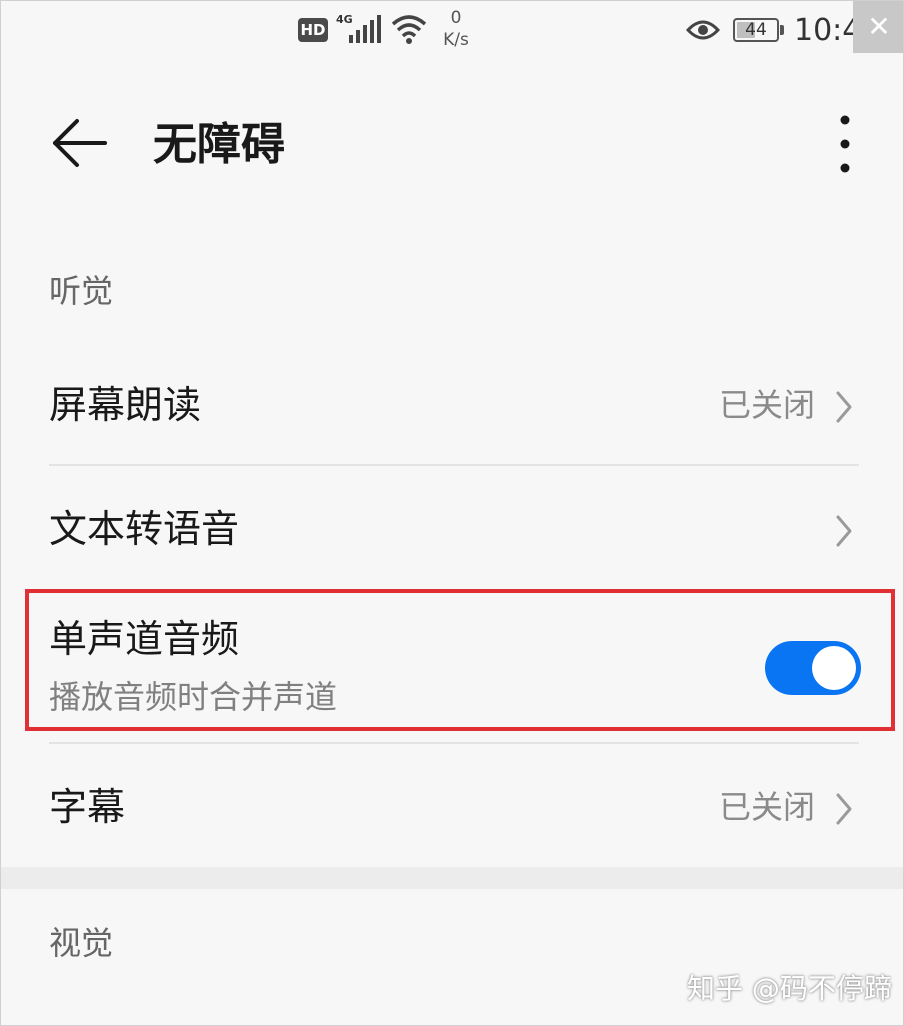 The width and height of the screenshot is (904, 1026). What do you see at coordinates (125, 405) in the screenshot?
I see `setting-title: 屏幕朗读` at bounding box center [125, 405].